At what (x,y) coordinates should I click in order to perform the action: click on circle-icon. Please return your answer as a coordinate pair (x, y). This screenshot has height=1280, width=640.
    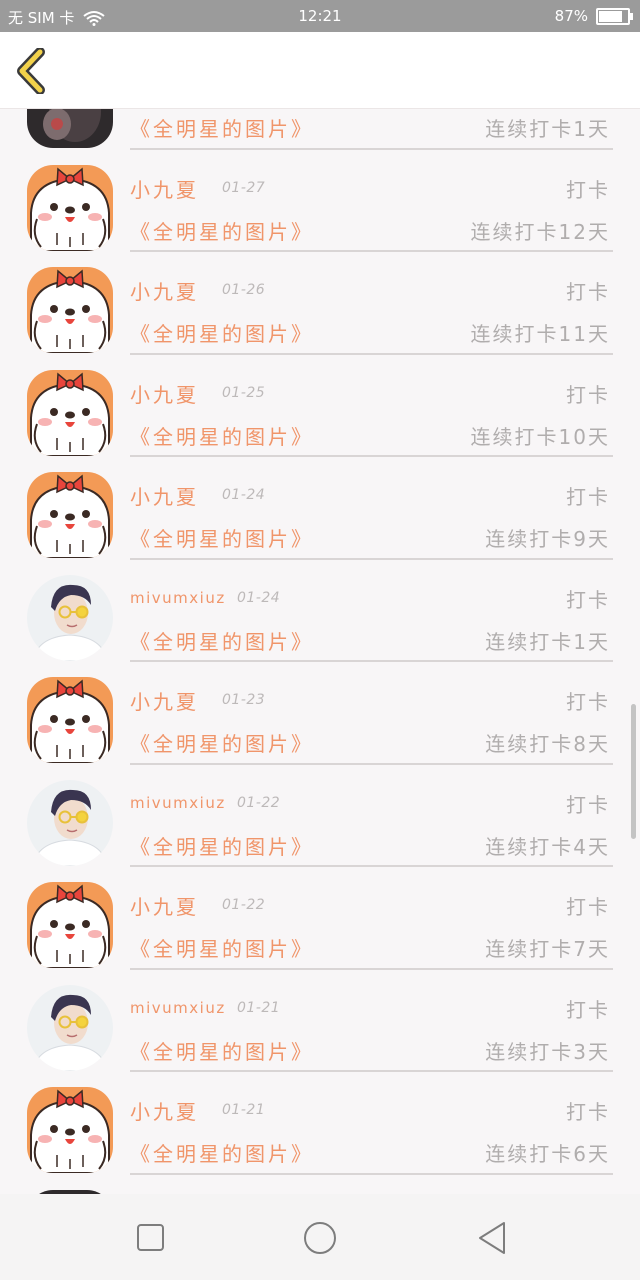
    Looking at the image, I should click on (320, 1238).